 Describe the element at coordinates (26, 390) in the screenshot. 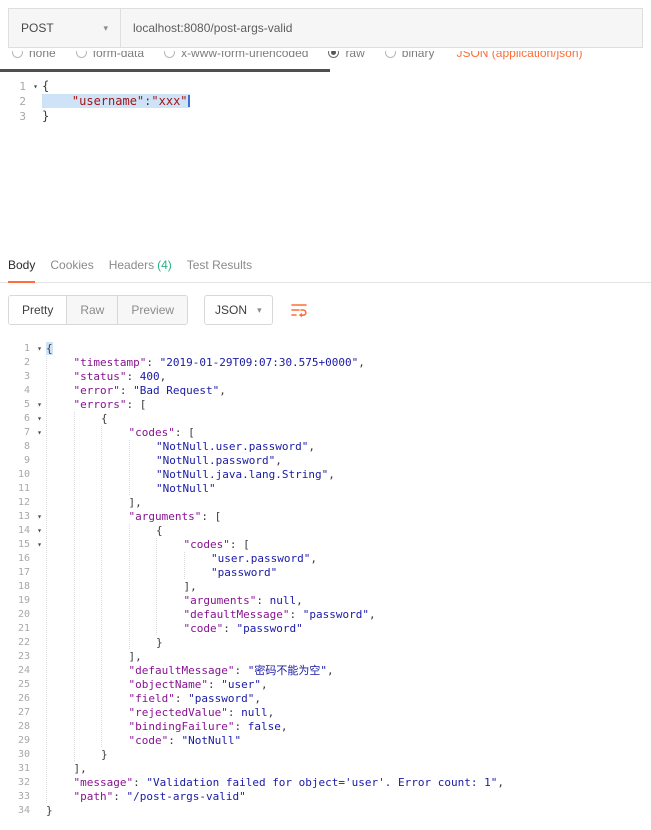

I see `line-number: 4` at that location.